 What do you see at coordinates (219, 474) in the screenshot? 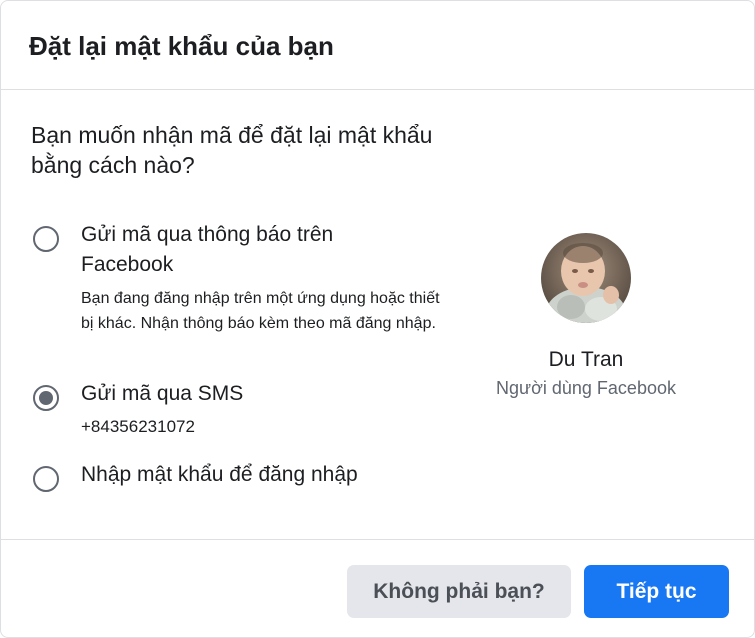
I see `option-enter-password-label: Nhập mật khẩu để đăng nhập` at bounding box center [219, 474].